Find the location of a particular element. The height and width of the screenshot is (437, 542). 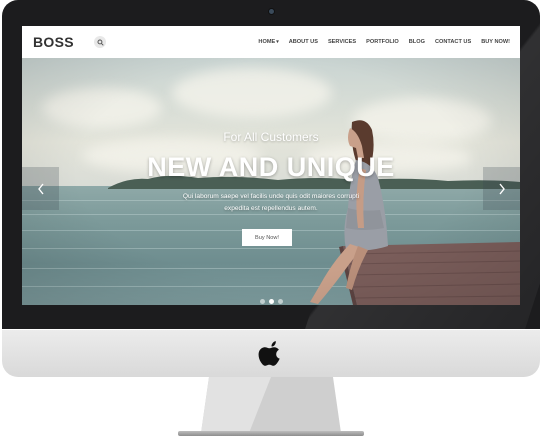

nav-item-about-us: ABOUT US is located at coordinates (303, 42).